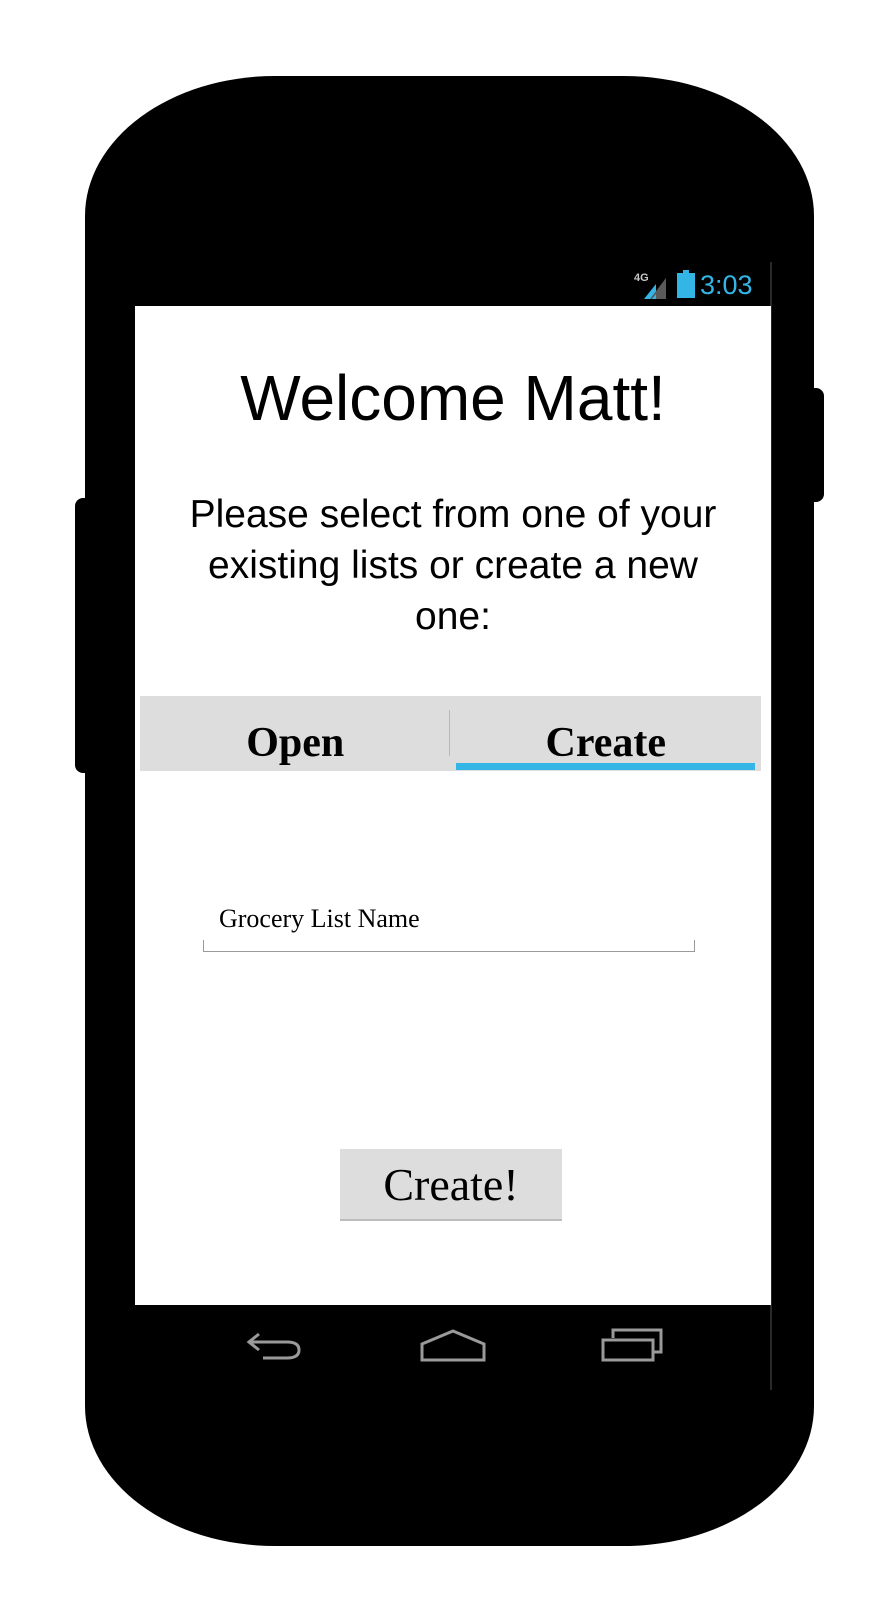  Describe the element at coordinates (85, 635) in the screenshot. I see `volume-button` at that location.